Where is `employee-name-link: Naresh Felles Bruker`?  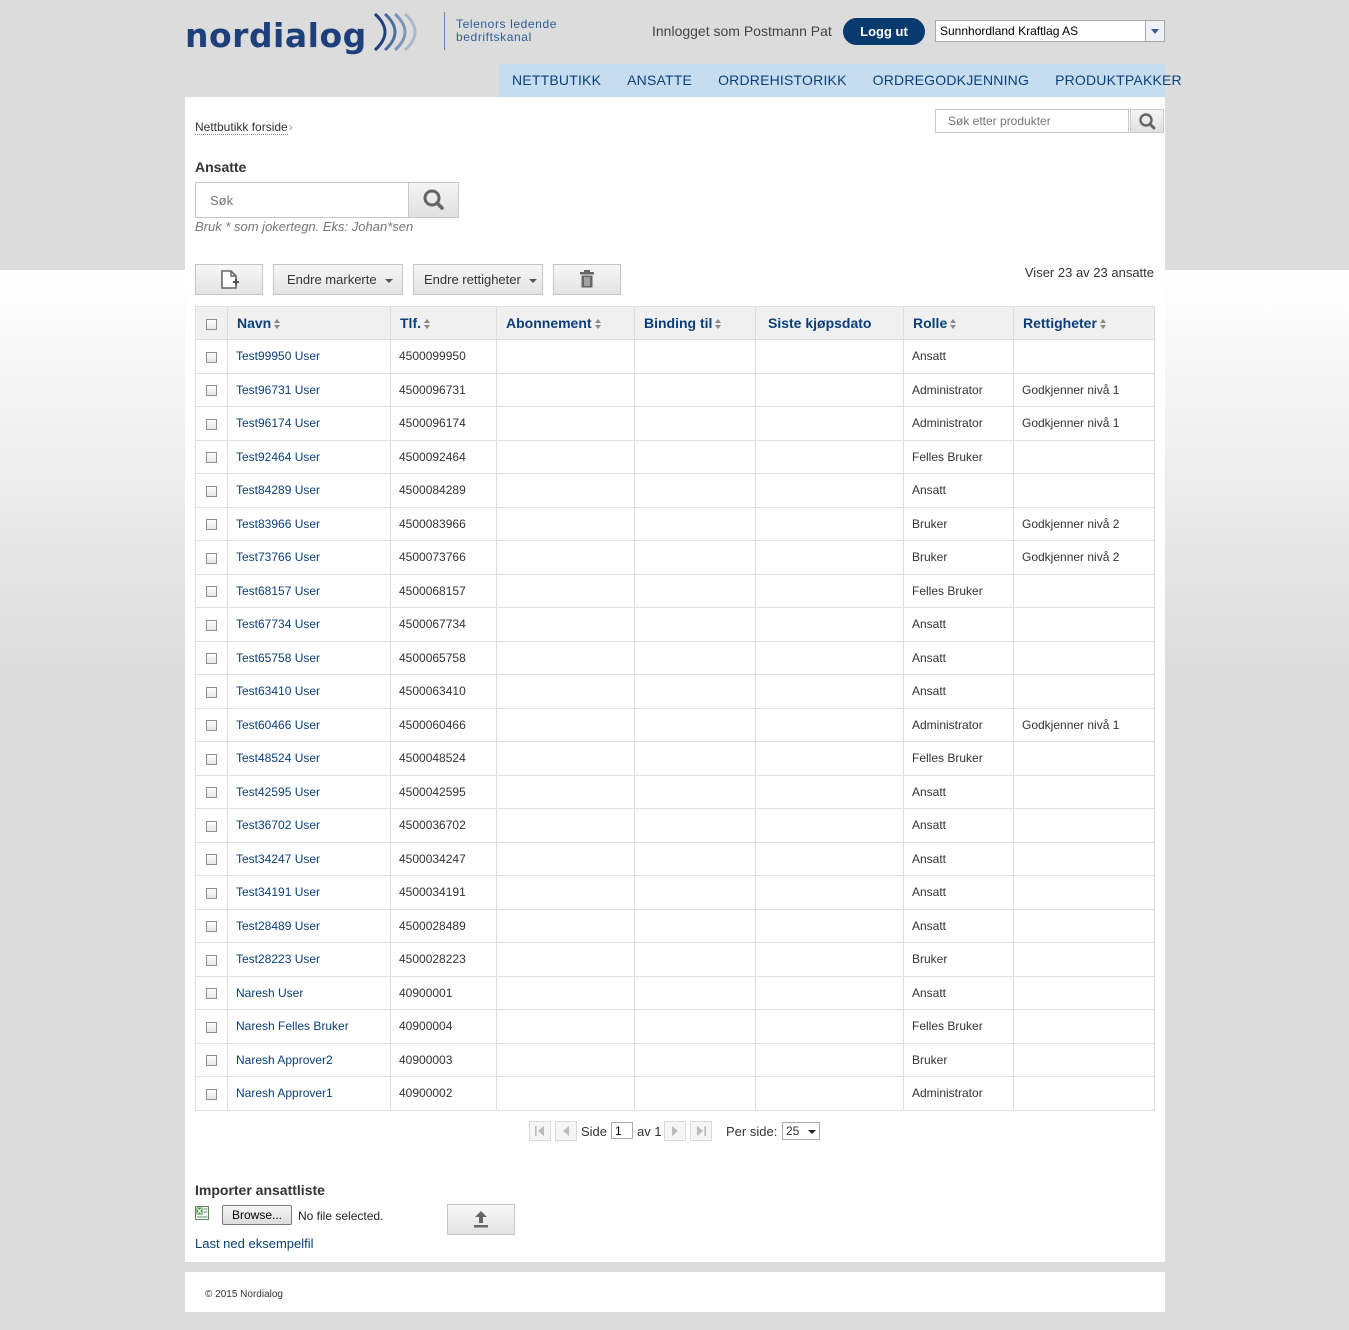
employee-name-link: Naresh Felles Bruker is located at coordinates (309, 1026).